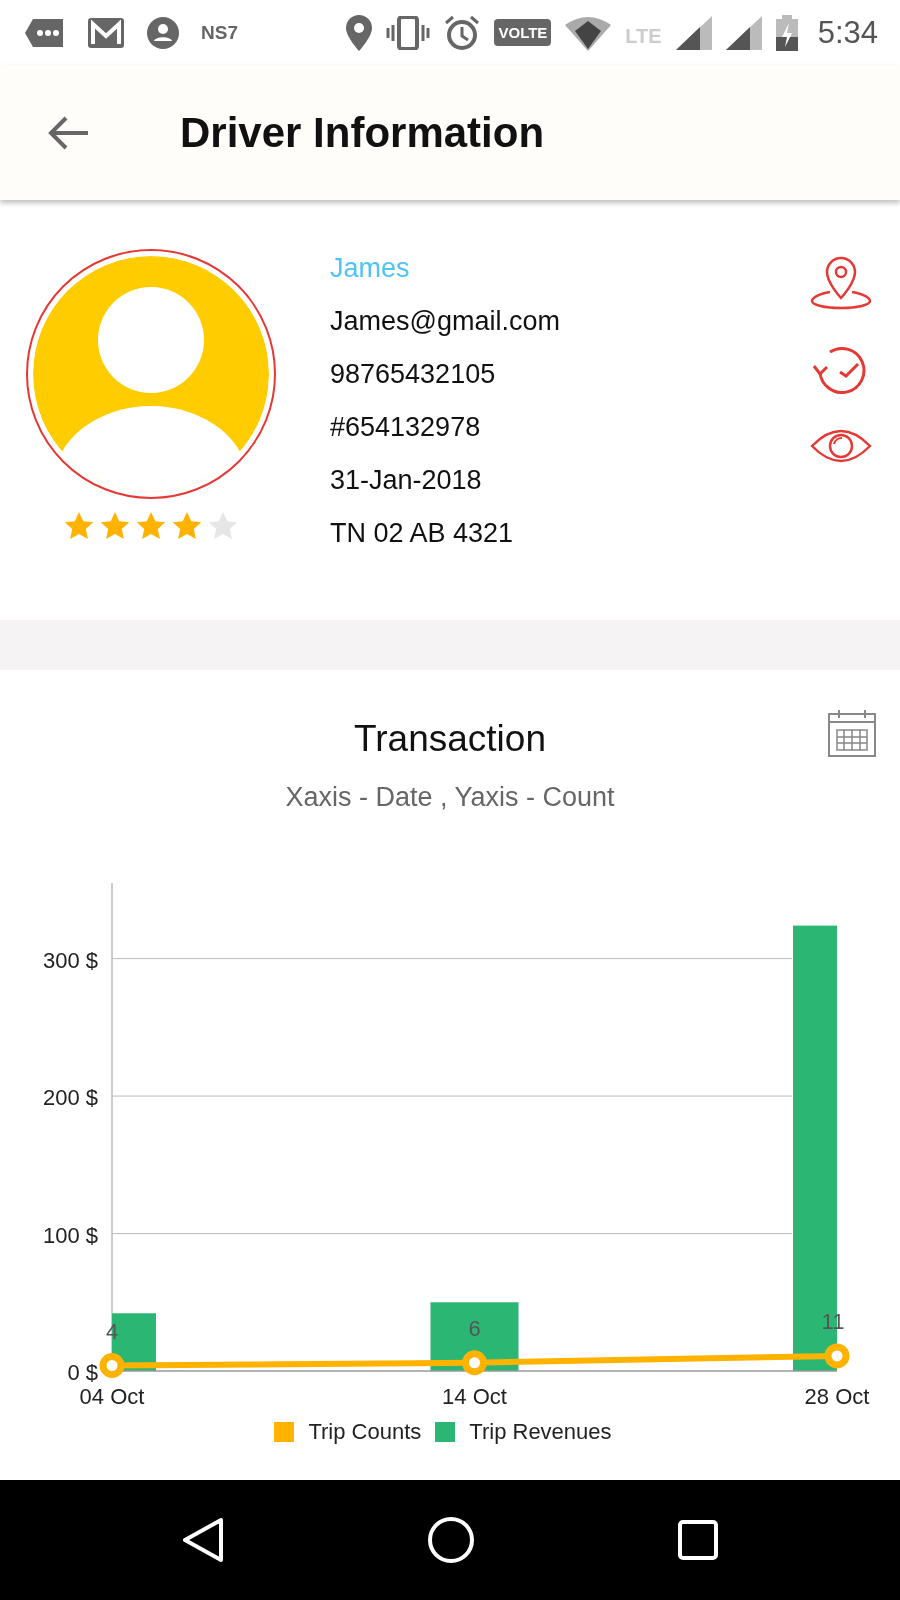 The height and width of the screenshot is (1600, 900). Describe the element at coordinates (462, 32) in the screenshot. I see `alarm-icon` at that location.